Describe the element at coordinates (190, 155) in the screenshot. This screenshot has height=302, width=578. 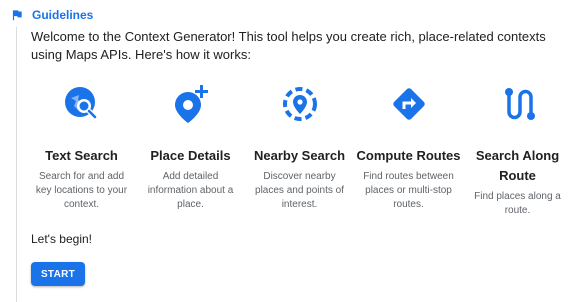
I see `feature-title: Place Details` at that location.